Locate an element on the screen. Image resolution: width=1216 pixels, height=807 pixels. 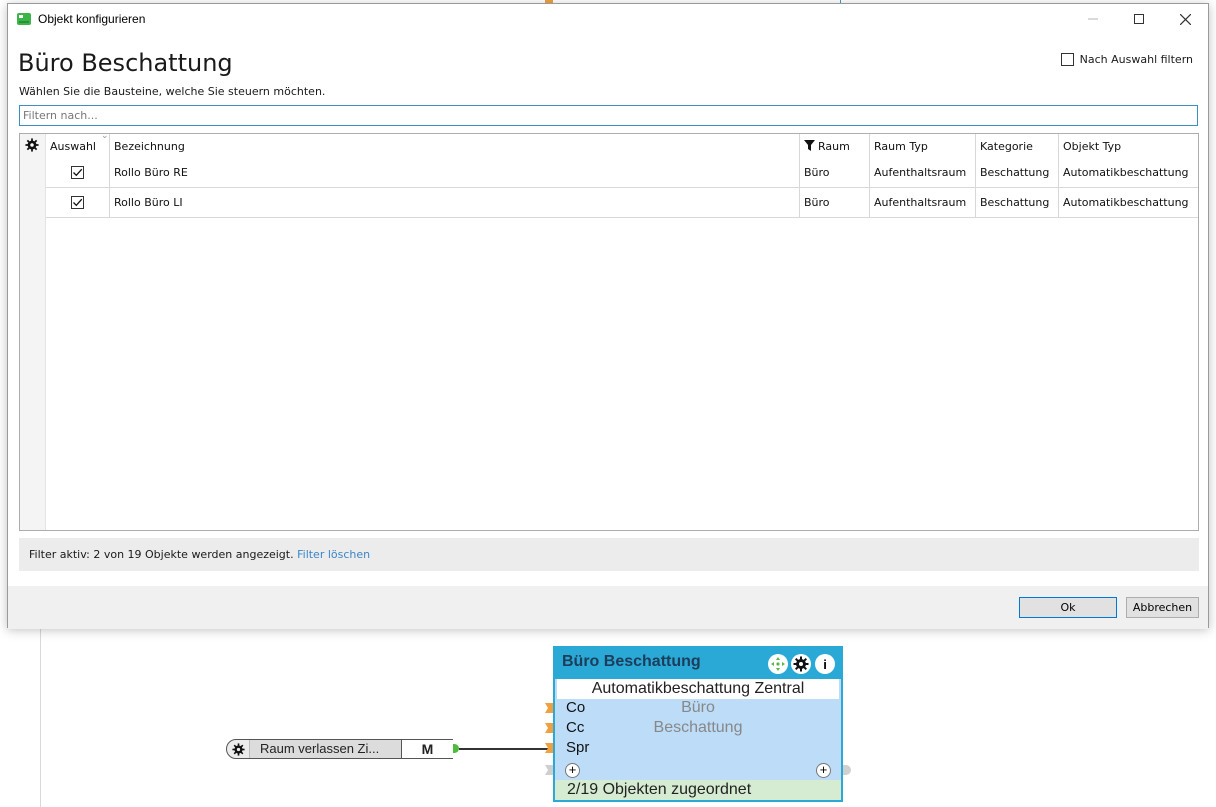
node-mode: M is located at coordinates (427, 749).